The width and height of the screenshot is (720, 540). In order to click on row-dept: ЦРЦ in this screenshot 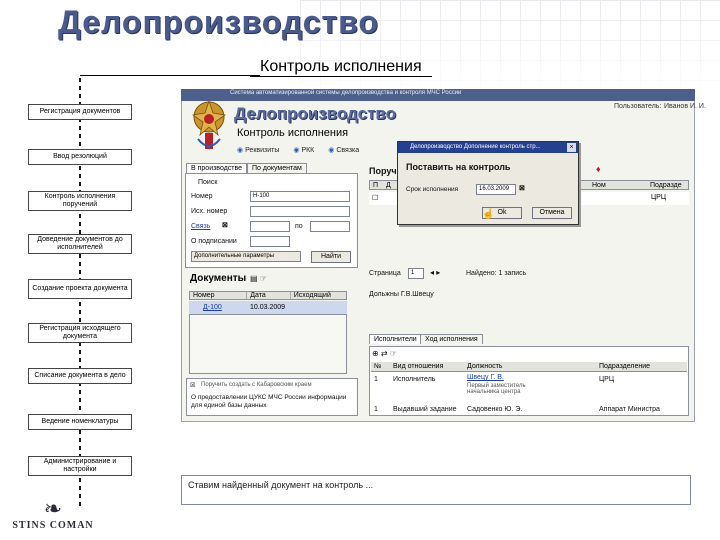, I will do `click(659, 197)`.